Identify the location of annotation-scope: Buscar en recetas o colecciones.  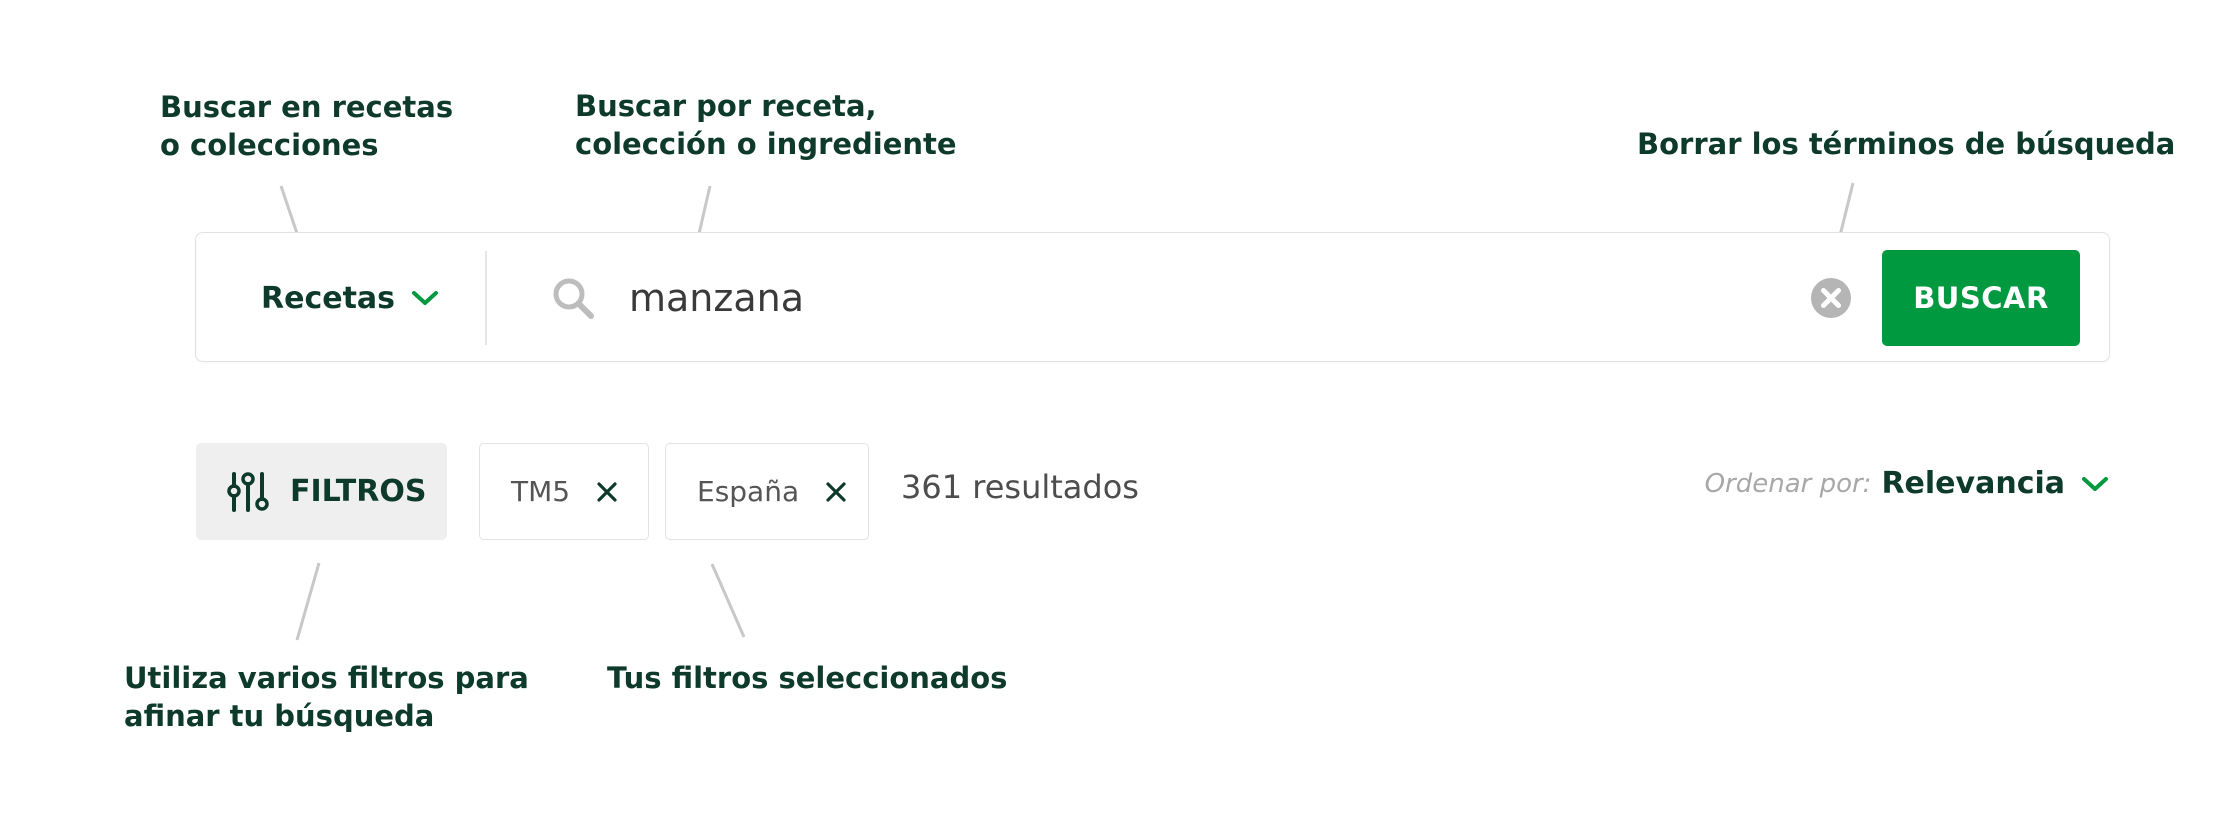
(306, 126).